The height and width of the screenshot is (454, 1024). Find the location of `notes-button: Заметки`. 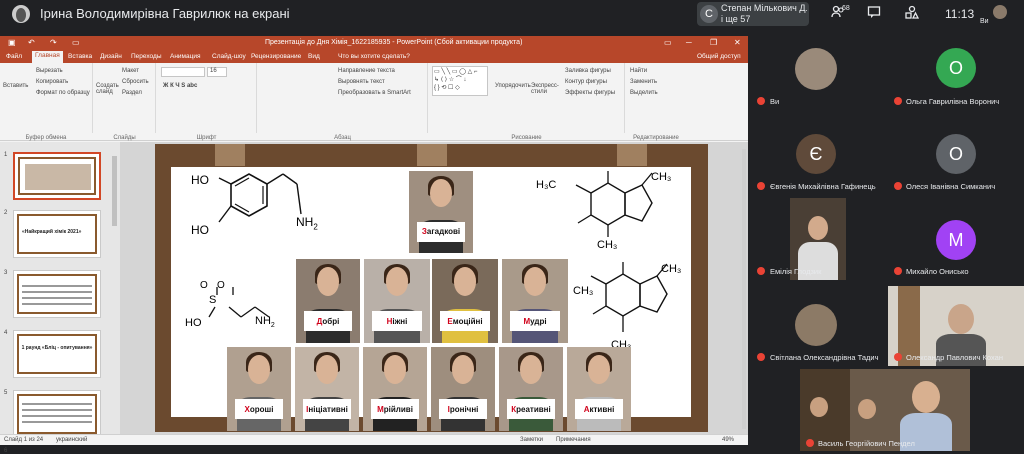

notes-button: Заметки is located at coordinates (531, 440).